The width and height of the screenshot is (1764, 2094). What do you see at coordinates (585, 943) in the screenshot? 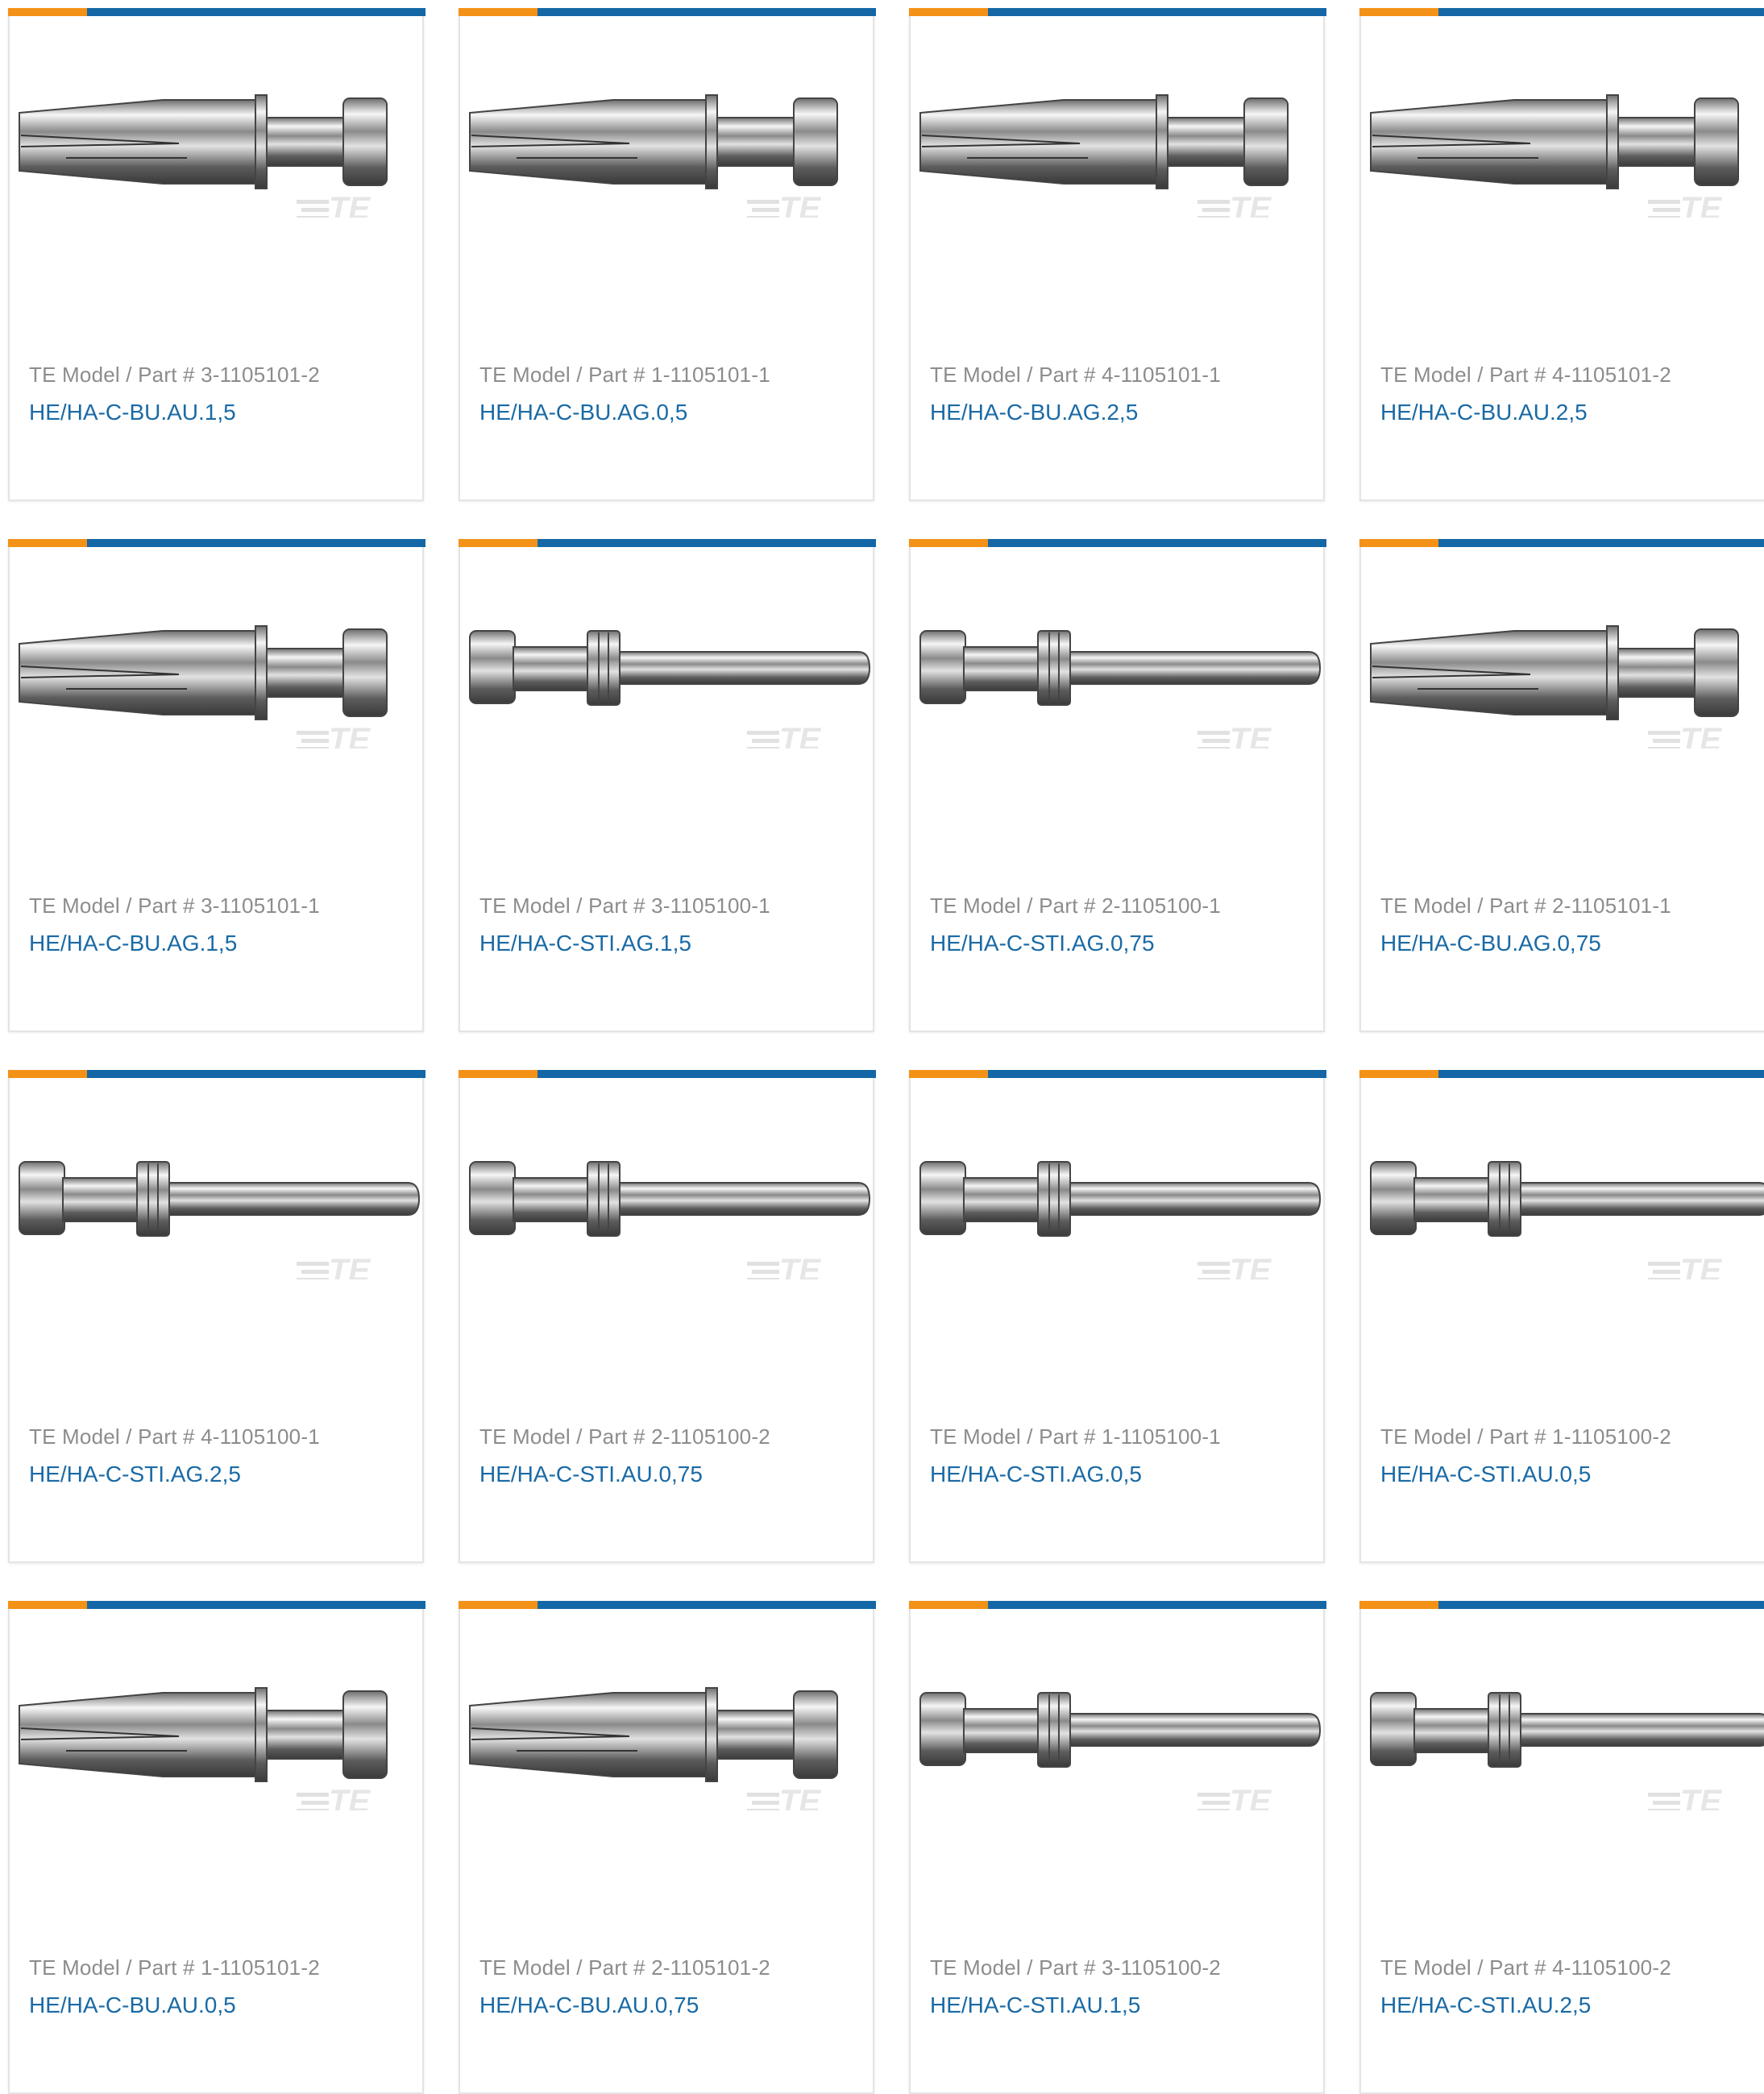
I see `product-model-link: HE/HA-C-STI.AG.1,5` at bounding box center [585, 943].